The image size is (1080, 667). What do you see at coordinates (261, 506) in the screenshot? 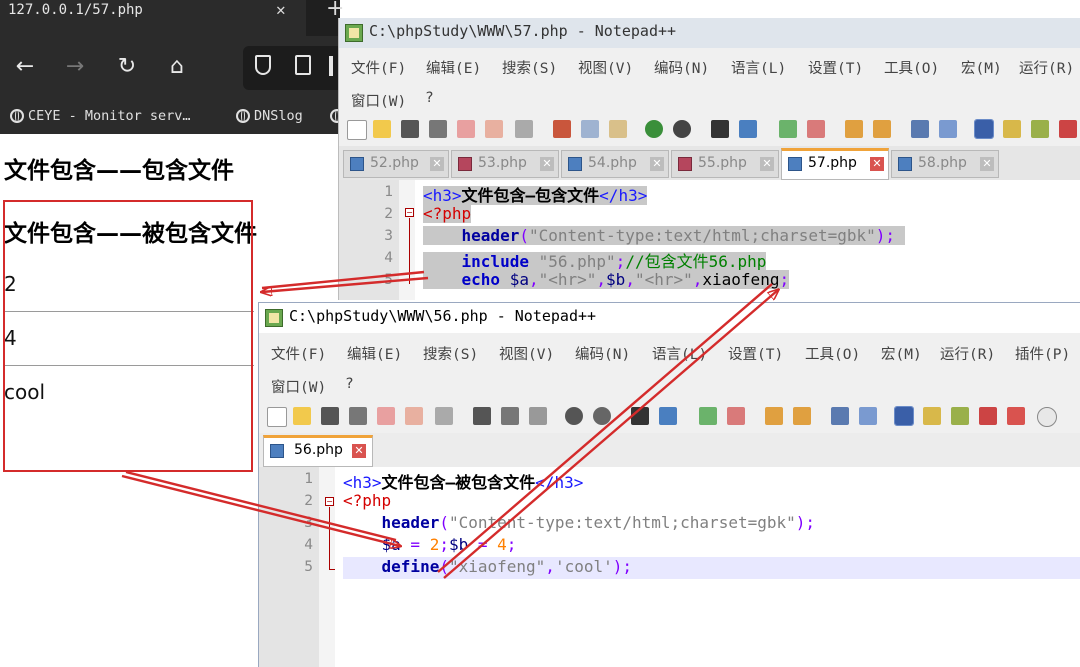
I see `arrow-output-to-vars-shadow` at bounding box center [261, 506].